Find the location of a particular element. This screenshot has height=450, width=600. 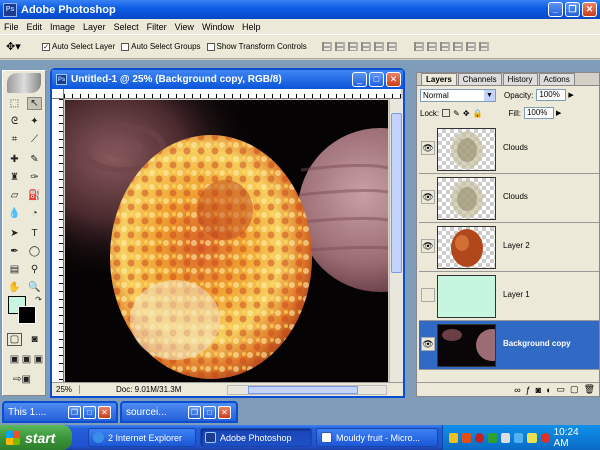

tray-volume-icon is located at coordinates (506, 437).